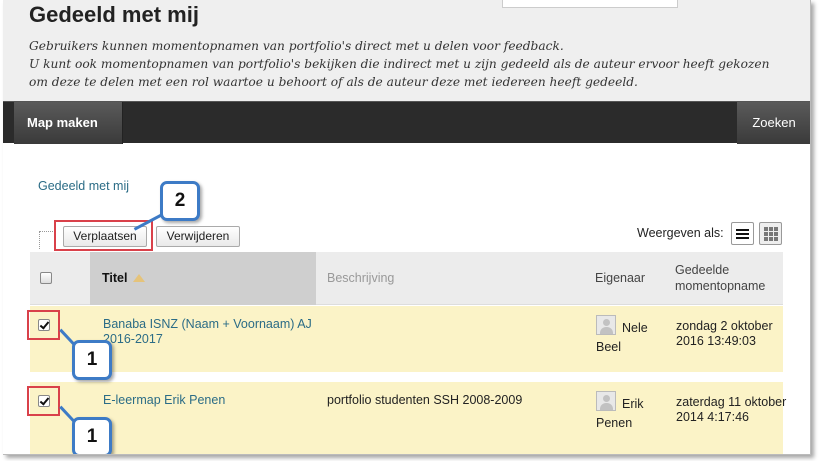 The image size is (824, 461). What do you see at coordinates (180, 201) in the screenshot?
I see `step-callout: 2` at bounding box center [180, 201].